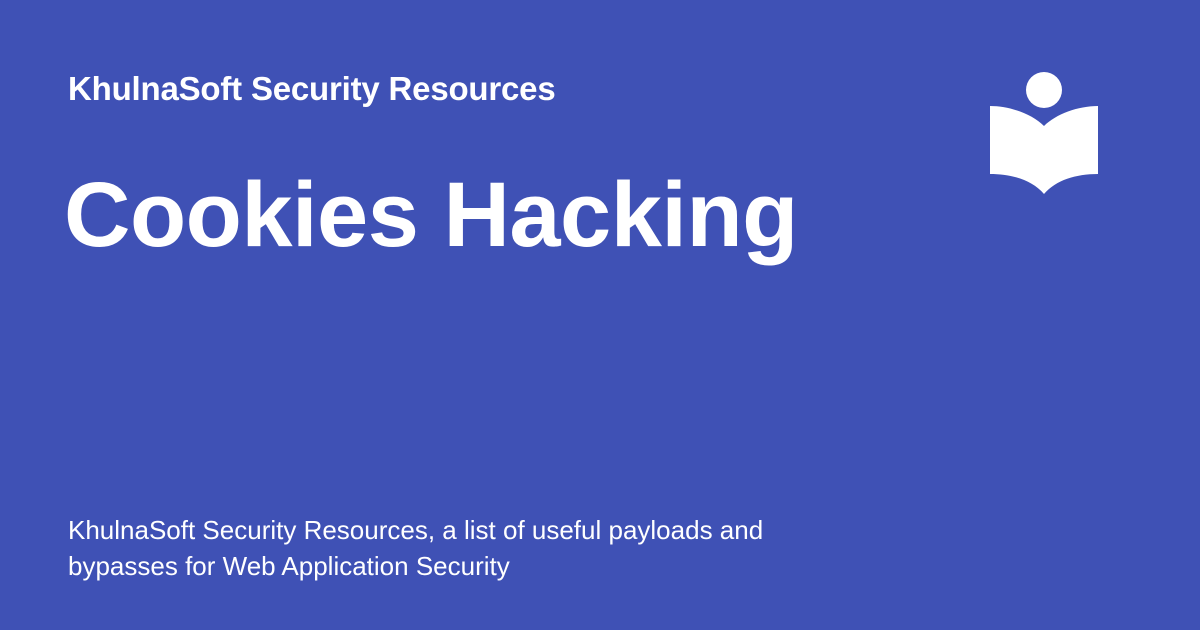 This screenshot has width=1200, height=630. I want to click on open-book-shape, so click(1044, 150).